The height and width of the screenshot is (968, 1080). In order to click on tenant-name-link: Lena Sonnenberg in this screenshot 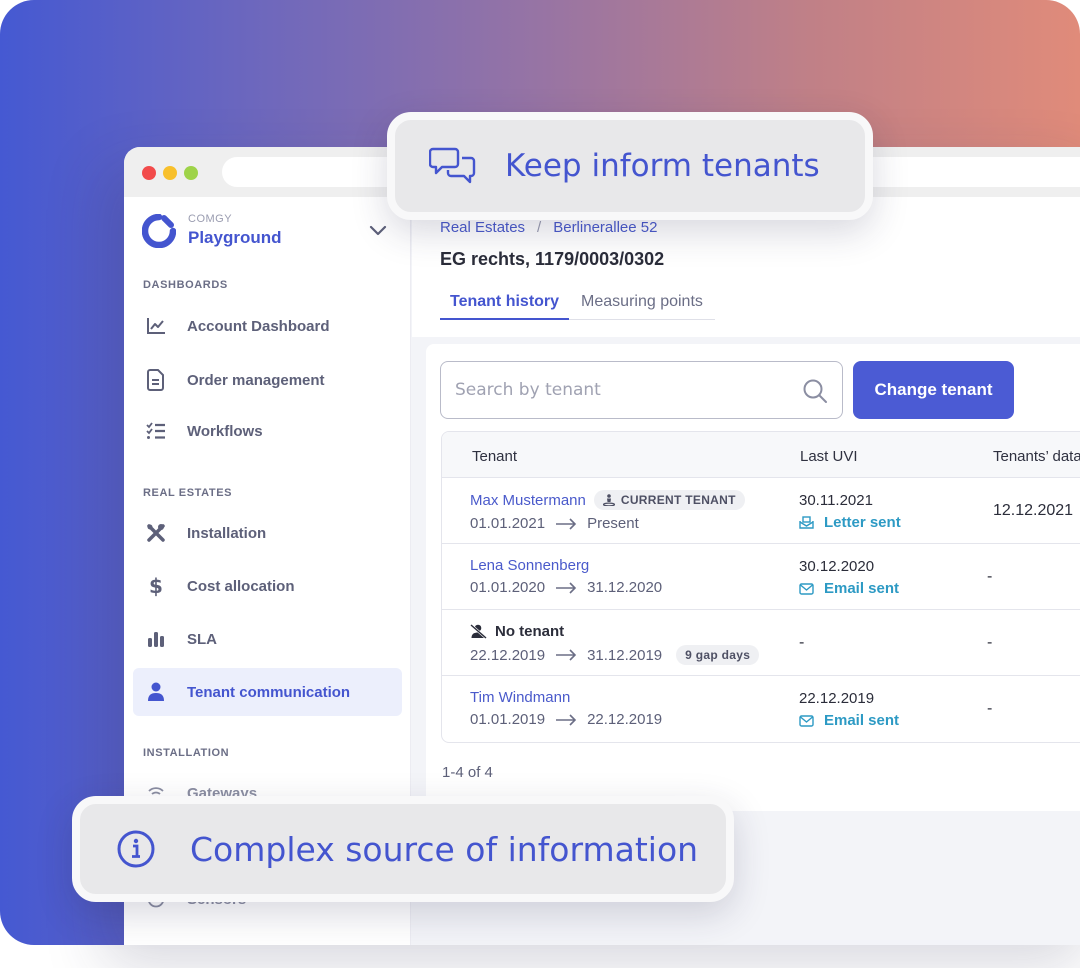, I will do `click(566, 565)`.